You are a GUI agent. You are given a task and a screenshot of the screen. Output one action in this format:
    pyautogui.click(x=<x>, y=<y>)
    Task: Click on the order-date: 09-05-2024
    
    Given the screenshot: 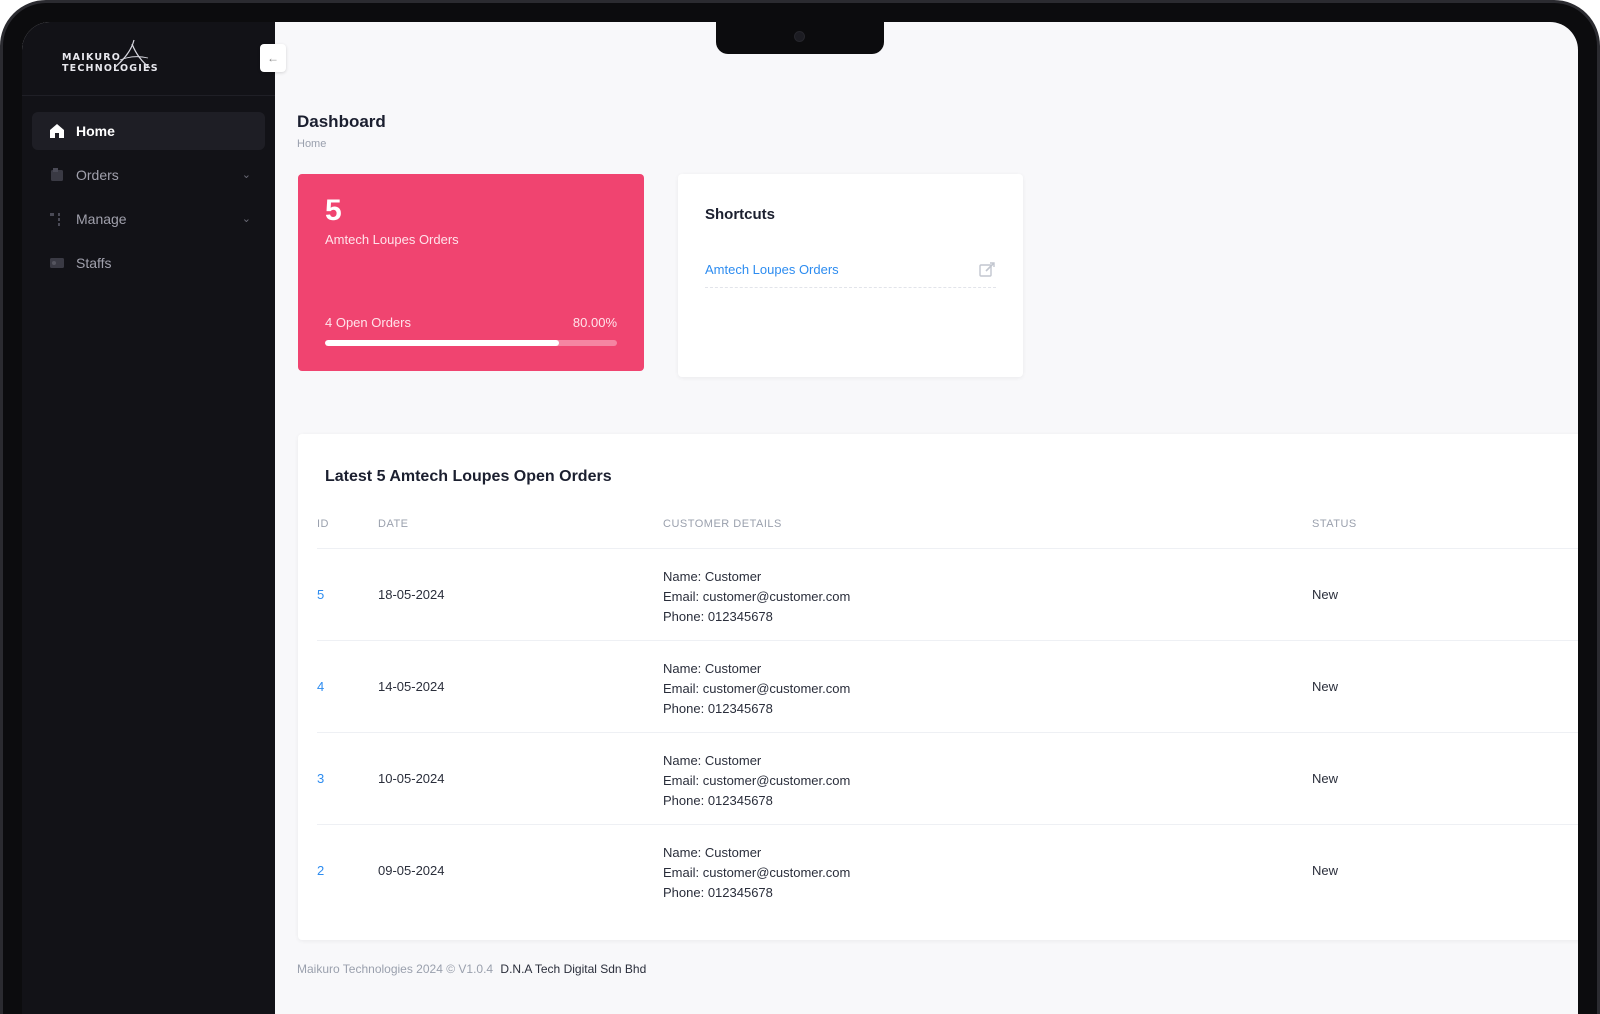 What is the action you would take?
    pyautogui.click(x=411, y=870)
    